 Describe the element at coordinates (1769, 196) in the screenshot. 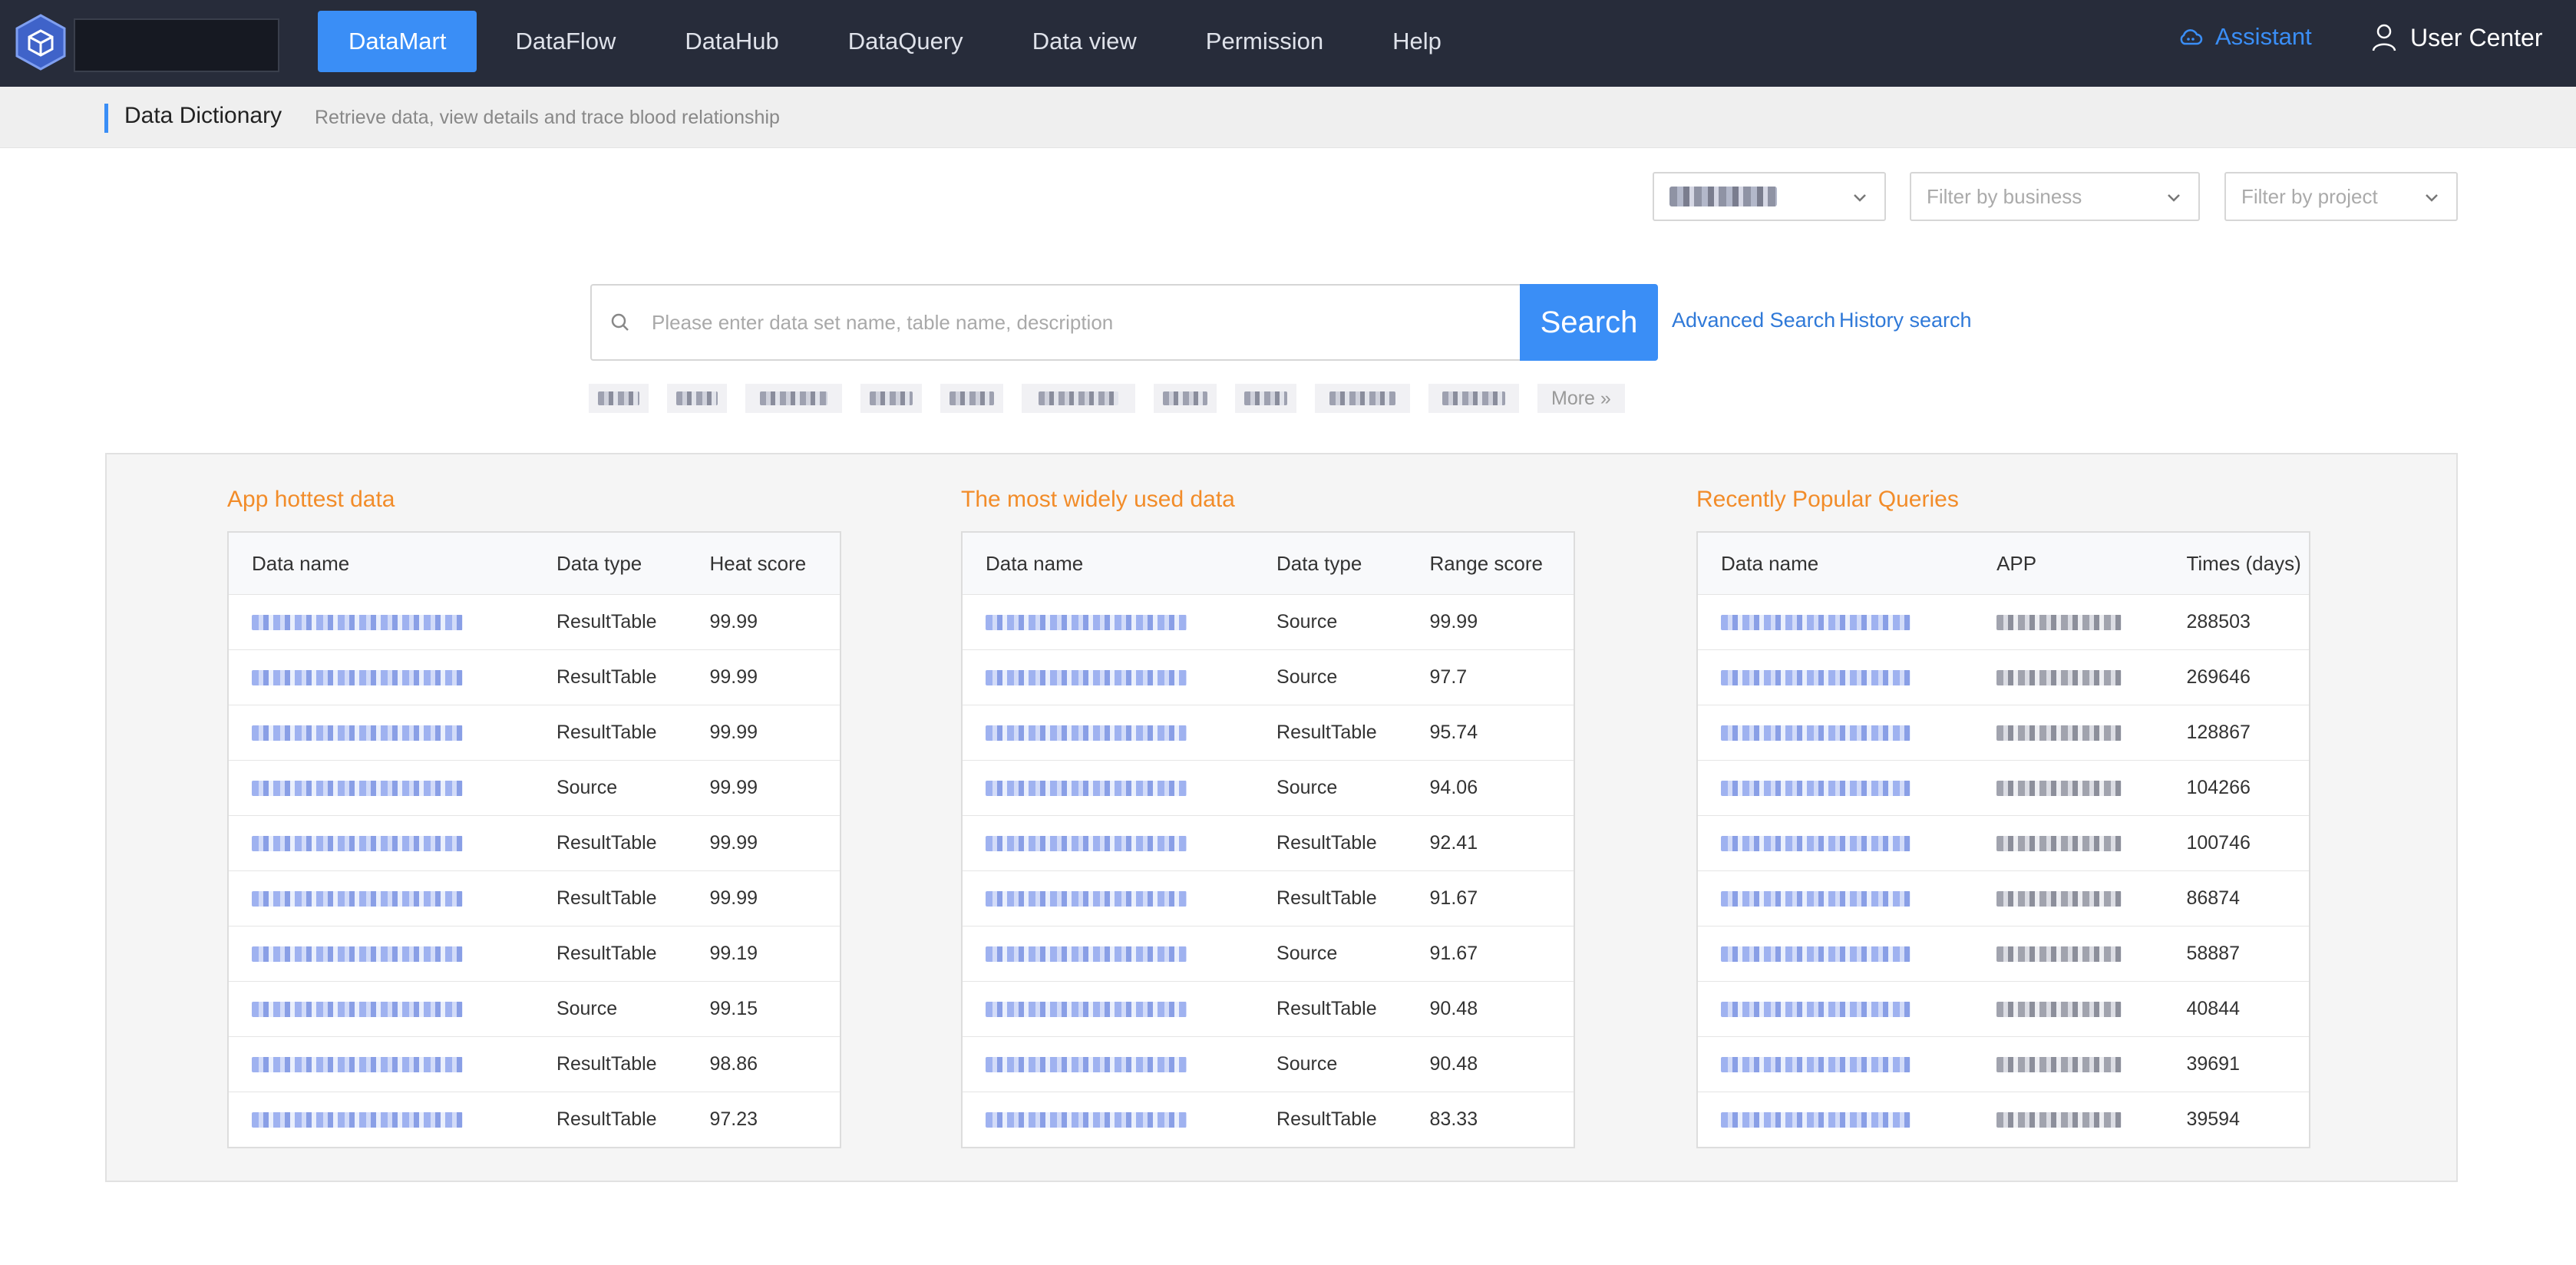

I see `scope-select` at that location.